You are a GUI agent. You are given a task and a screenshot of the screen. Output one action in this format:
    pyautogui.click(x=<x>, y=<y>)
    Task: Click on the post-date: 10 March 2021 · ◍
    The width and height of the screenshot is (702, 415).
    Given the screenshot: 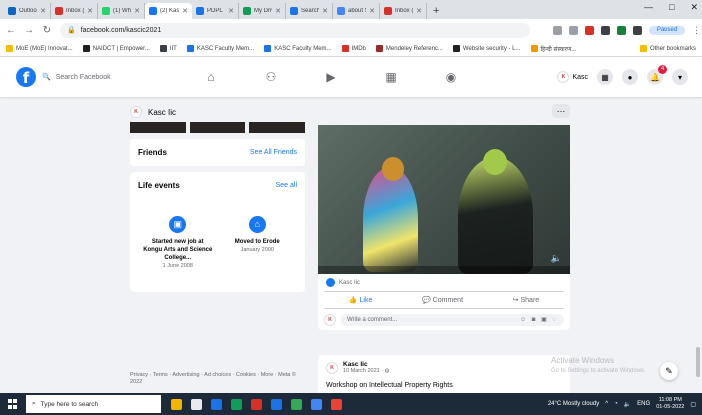 What is the action you would take?
    pyautogui.click(x=366, y=371)
    